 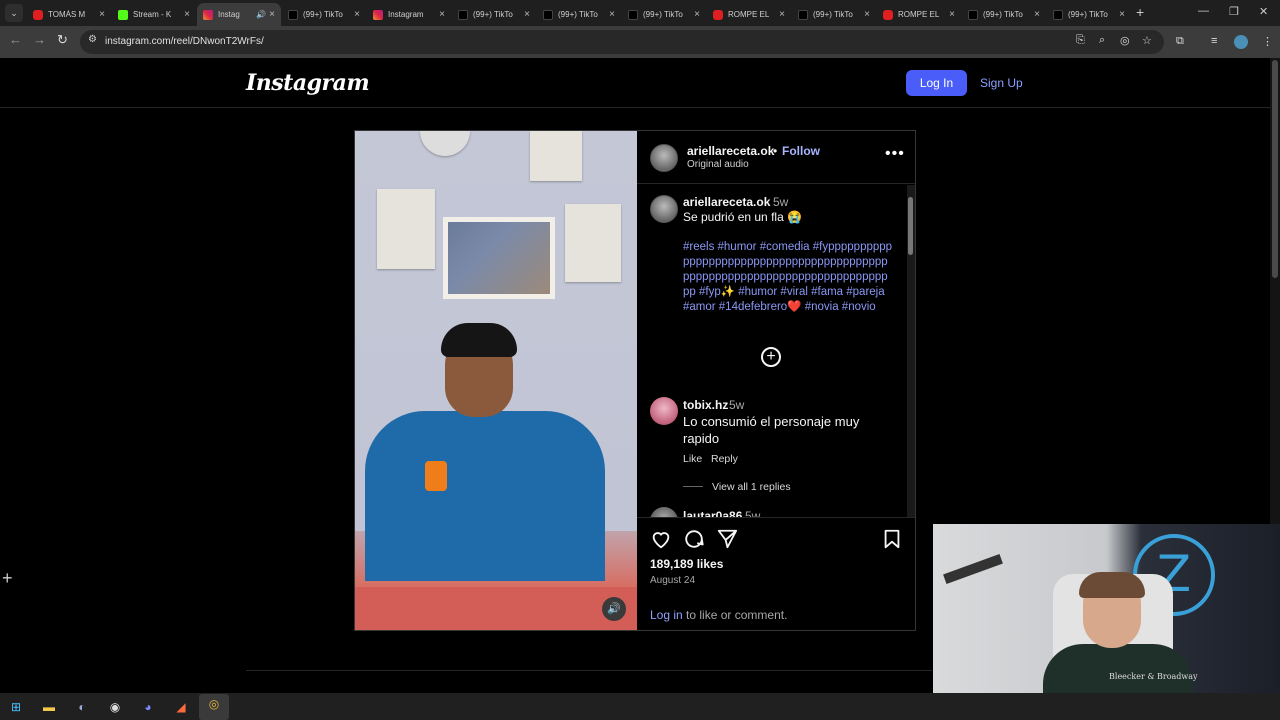 I want to click on comment-like-button: Like, so click(x=692, y=459).